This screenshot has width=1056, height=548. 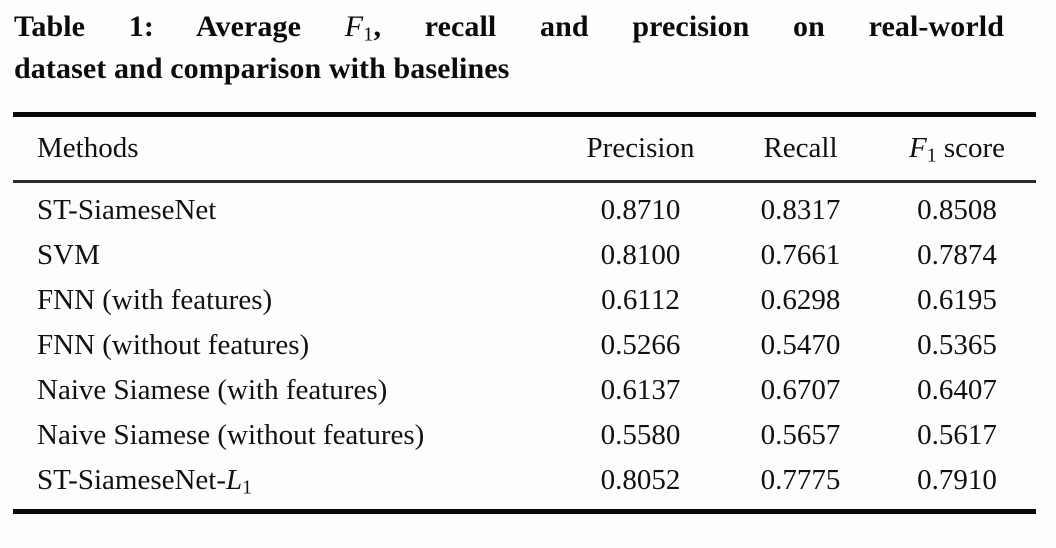 What do you see at coordinates (524, 255) in the screenshot?
I see `table-row: SVM 0.8100 0.7661 0.7874` at bounding box center [524, 255].